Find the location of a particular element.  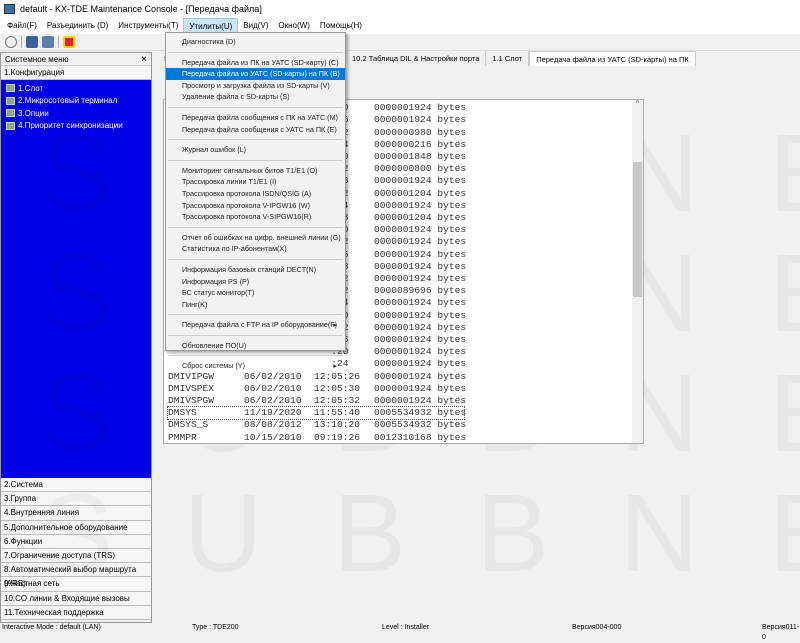

file-row: DMSYS11/19/202011:55:400005534932 bytes is located at coordinates (316, 413).